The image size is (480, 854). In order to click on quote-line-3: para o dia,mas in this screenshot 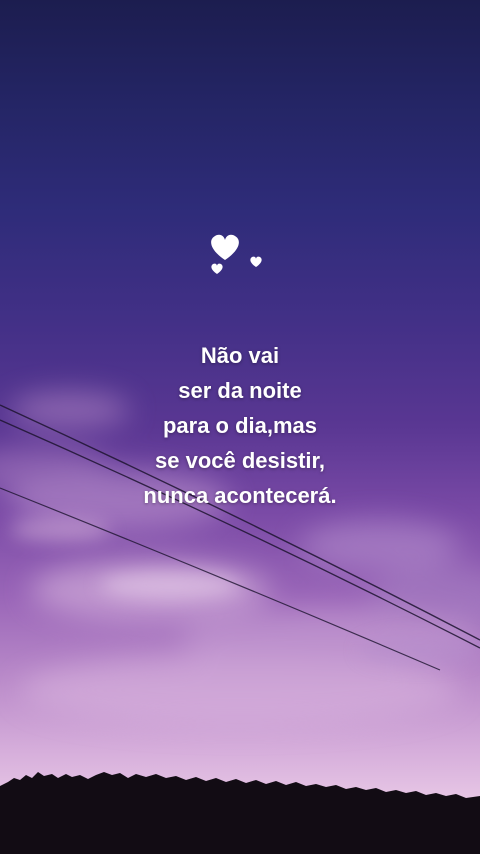, I will do `click(240, 425)`.